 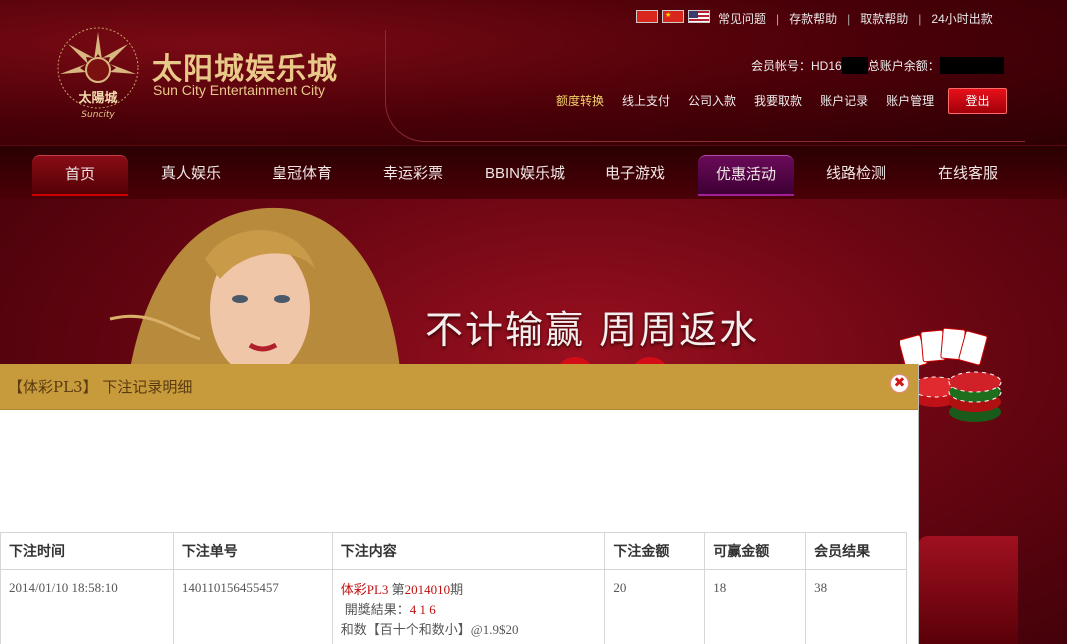 I want to click on company-deposit-link: 公司入款, so click(x=712, y=100).